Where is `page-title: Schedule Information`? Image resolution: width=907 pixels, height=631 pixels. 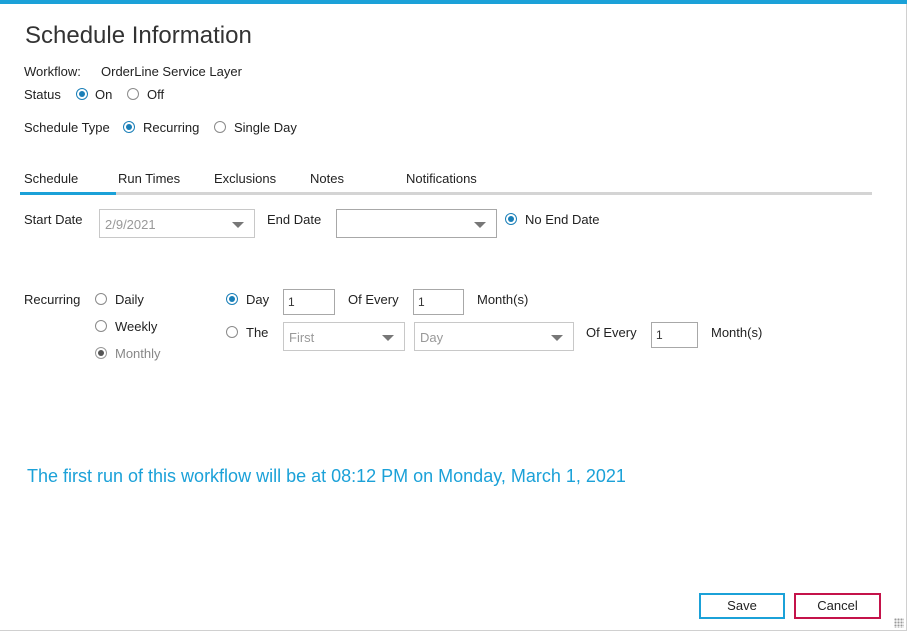 page-title: Schedule Information is located at coordinates (138, 35).